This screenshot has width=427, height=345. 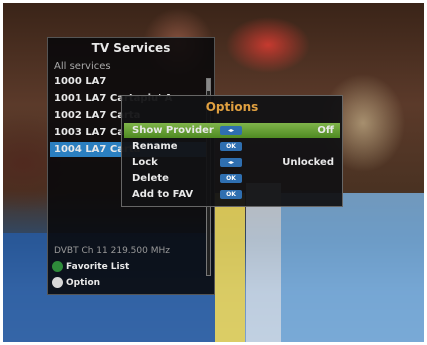 What do you see at coordinates (173, 130) in the screenshot?
I see `option-label: Show Provider` at bounding box center [173, 130].